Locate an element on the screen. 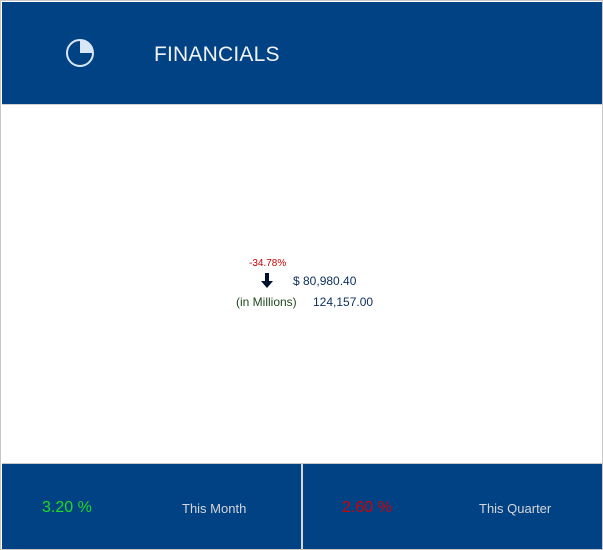 Image resolution: width=603 pixels, height=550 pixels. quarter-stat-label: This Quarter is located at coordinates (515, 508).